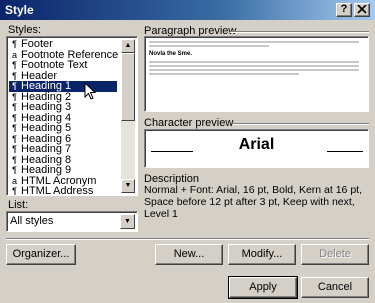  I want to click on list-item: ¶ Footer, so click(63, 44).